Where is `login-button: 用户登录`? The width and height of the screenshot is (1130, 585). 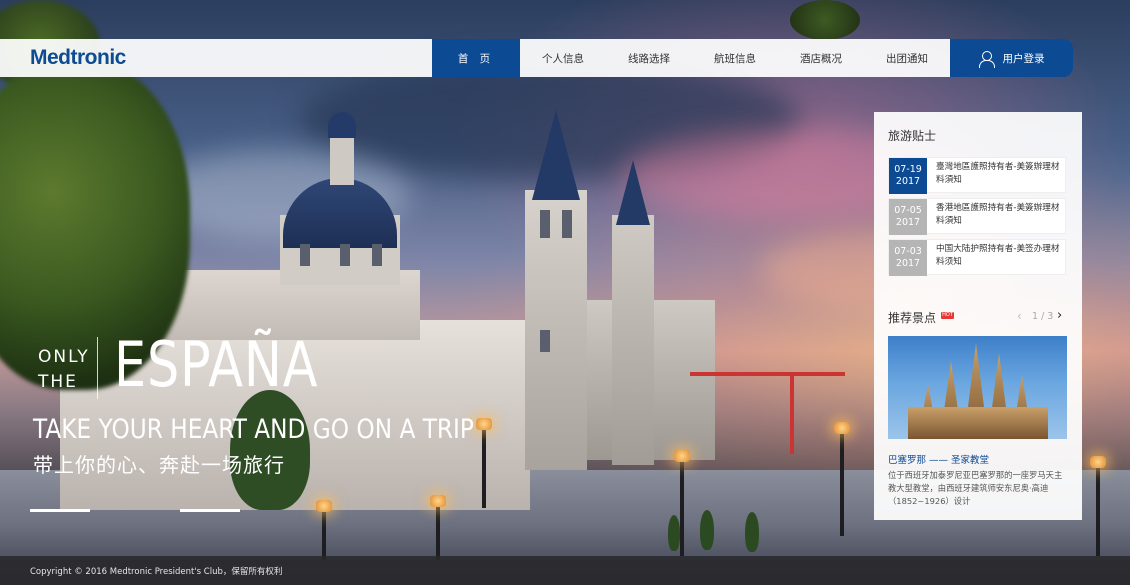
login-button: 用户登录 is located at coordinates (1011, 58).